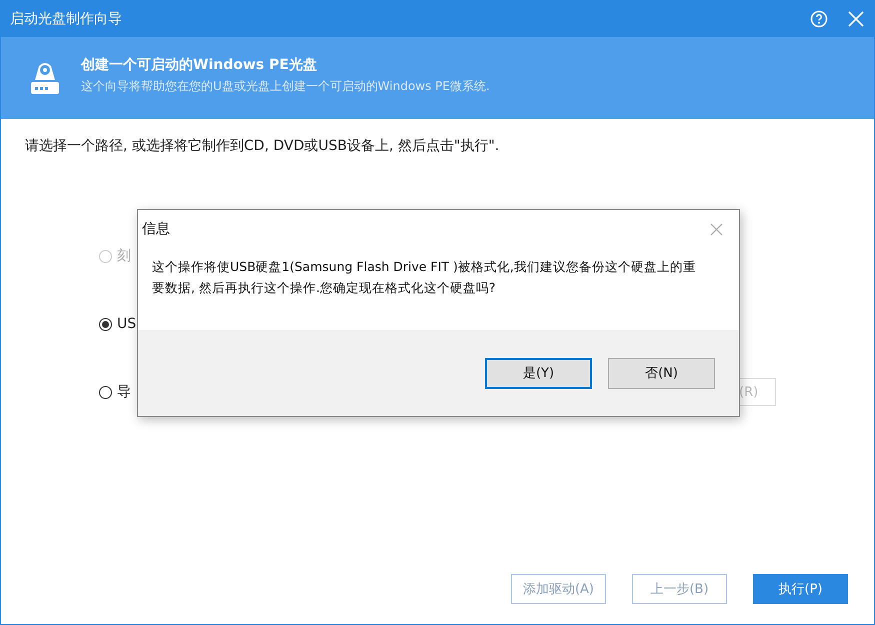  I want to click on dialog-button: 是(Y), so click(538, 373).